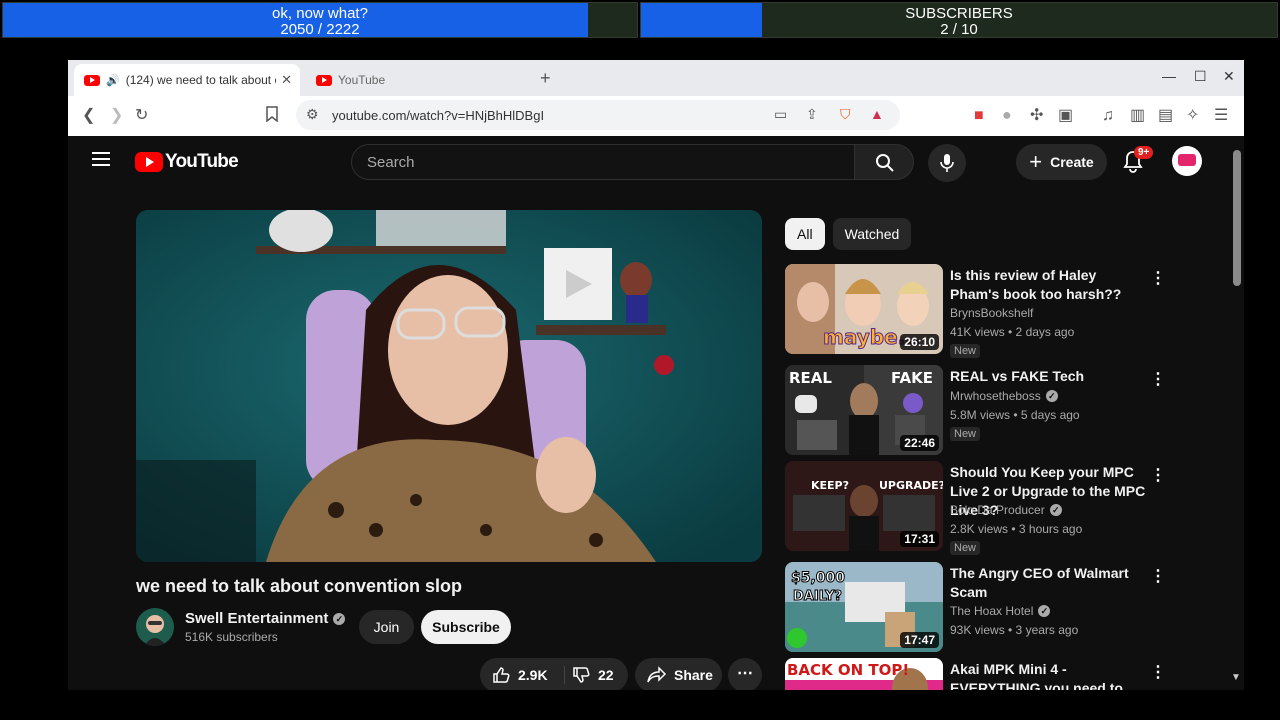 The image size is (1280, 720). Describe the element at coordinates (965, 434) in the screenshot. I see `new-badge: New` at that location.